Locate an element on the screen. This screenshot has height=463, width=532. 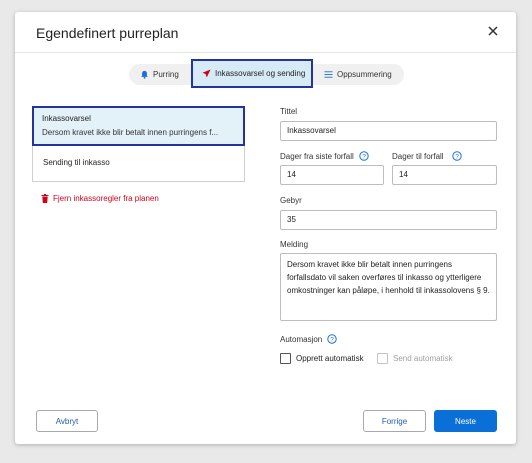
message-label: Melding is located at coordinates (294, 244).